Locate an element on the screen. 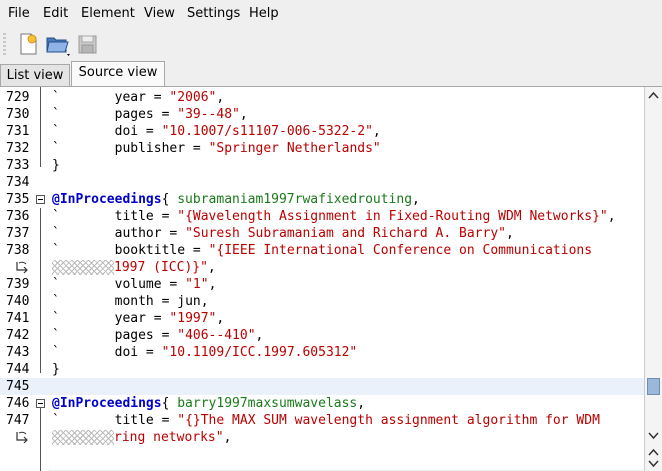  source-line: ring networks", is located at coordinates (322, 437).